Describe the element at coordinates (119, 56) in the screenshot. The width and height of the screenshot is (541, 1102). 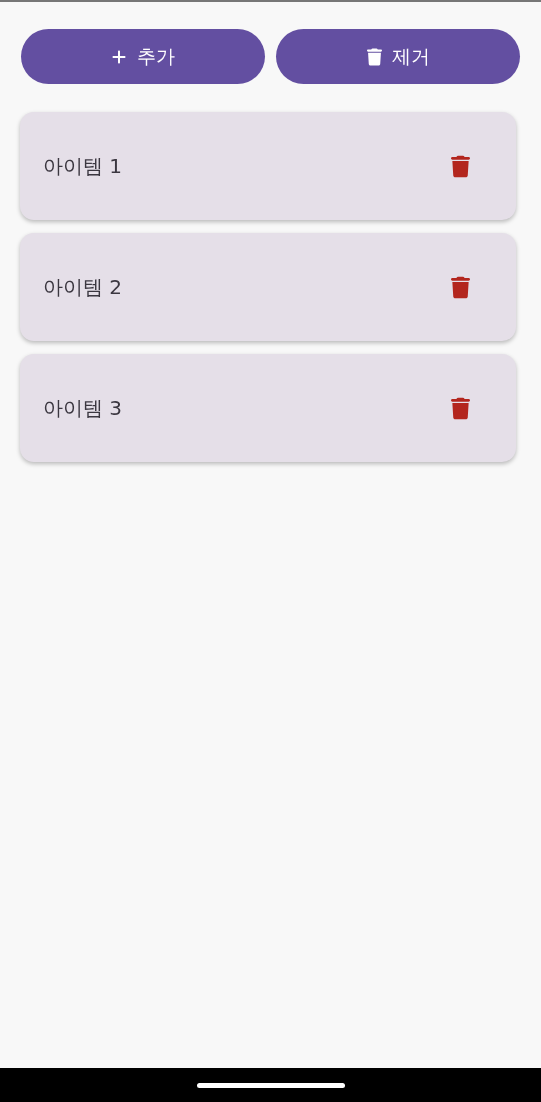
I see `plus-icon` at that location.